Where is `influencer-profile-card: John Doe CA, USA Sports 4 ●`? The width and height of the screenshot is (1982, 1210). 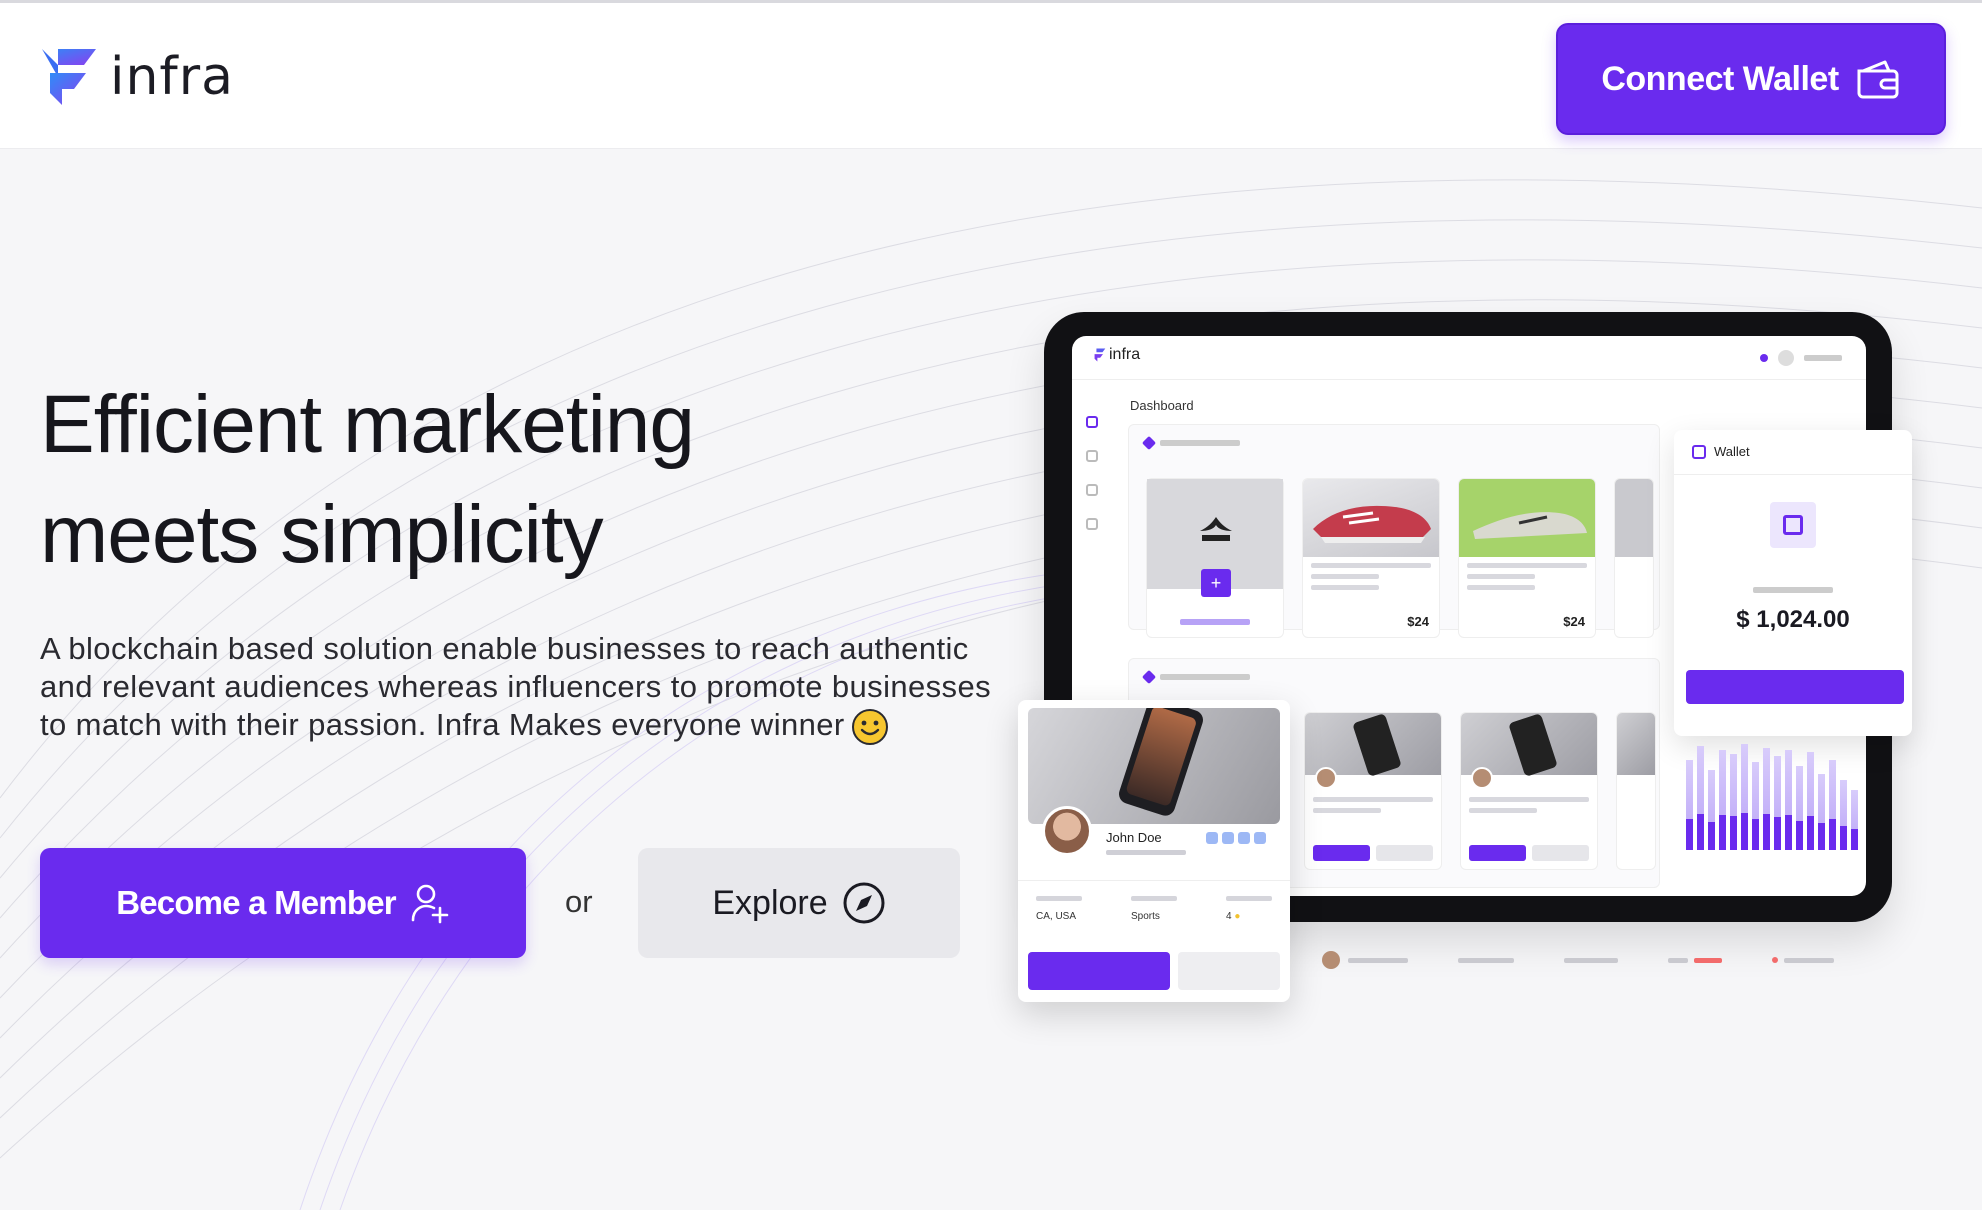
influencer-profile-card: John Doe CA, USA Sports 4 ● is located at coordinates (1154, 851).